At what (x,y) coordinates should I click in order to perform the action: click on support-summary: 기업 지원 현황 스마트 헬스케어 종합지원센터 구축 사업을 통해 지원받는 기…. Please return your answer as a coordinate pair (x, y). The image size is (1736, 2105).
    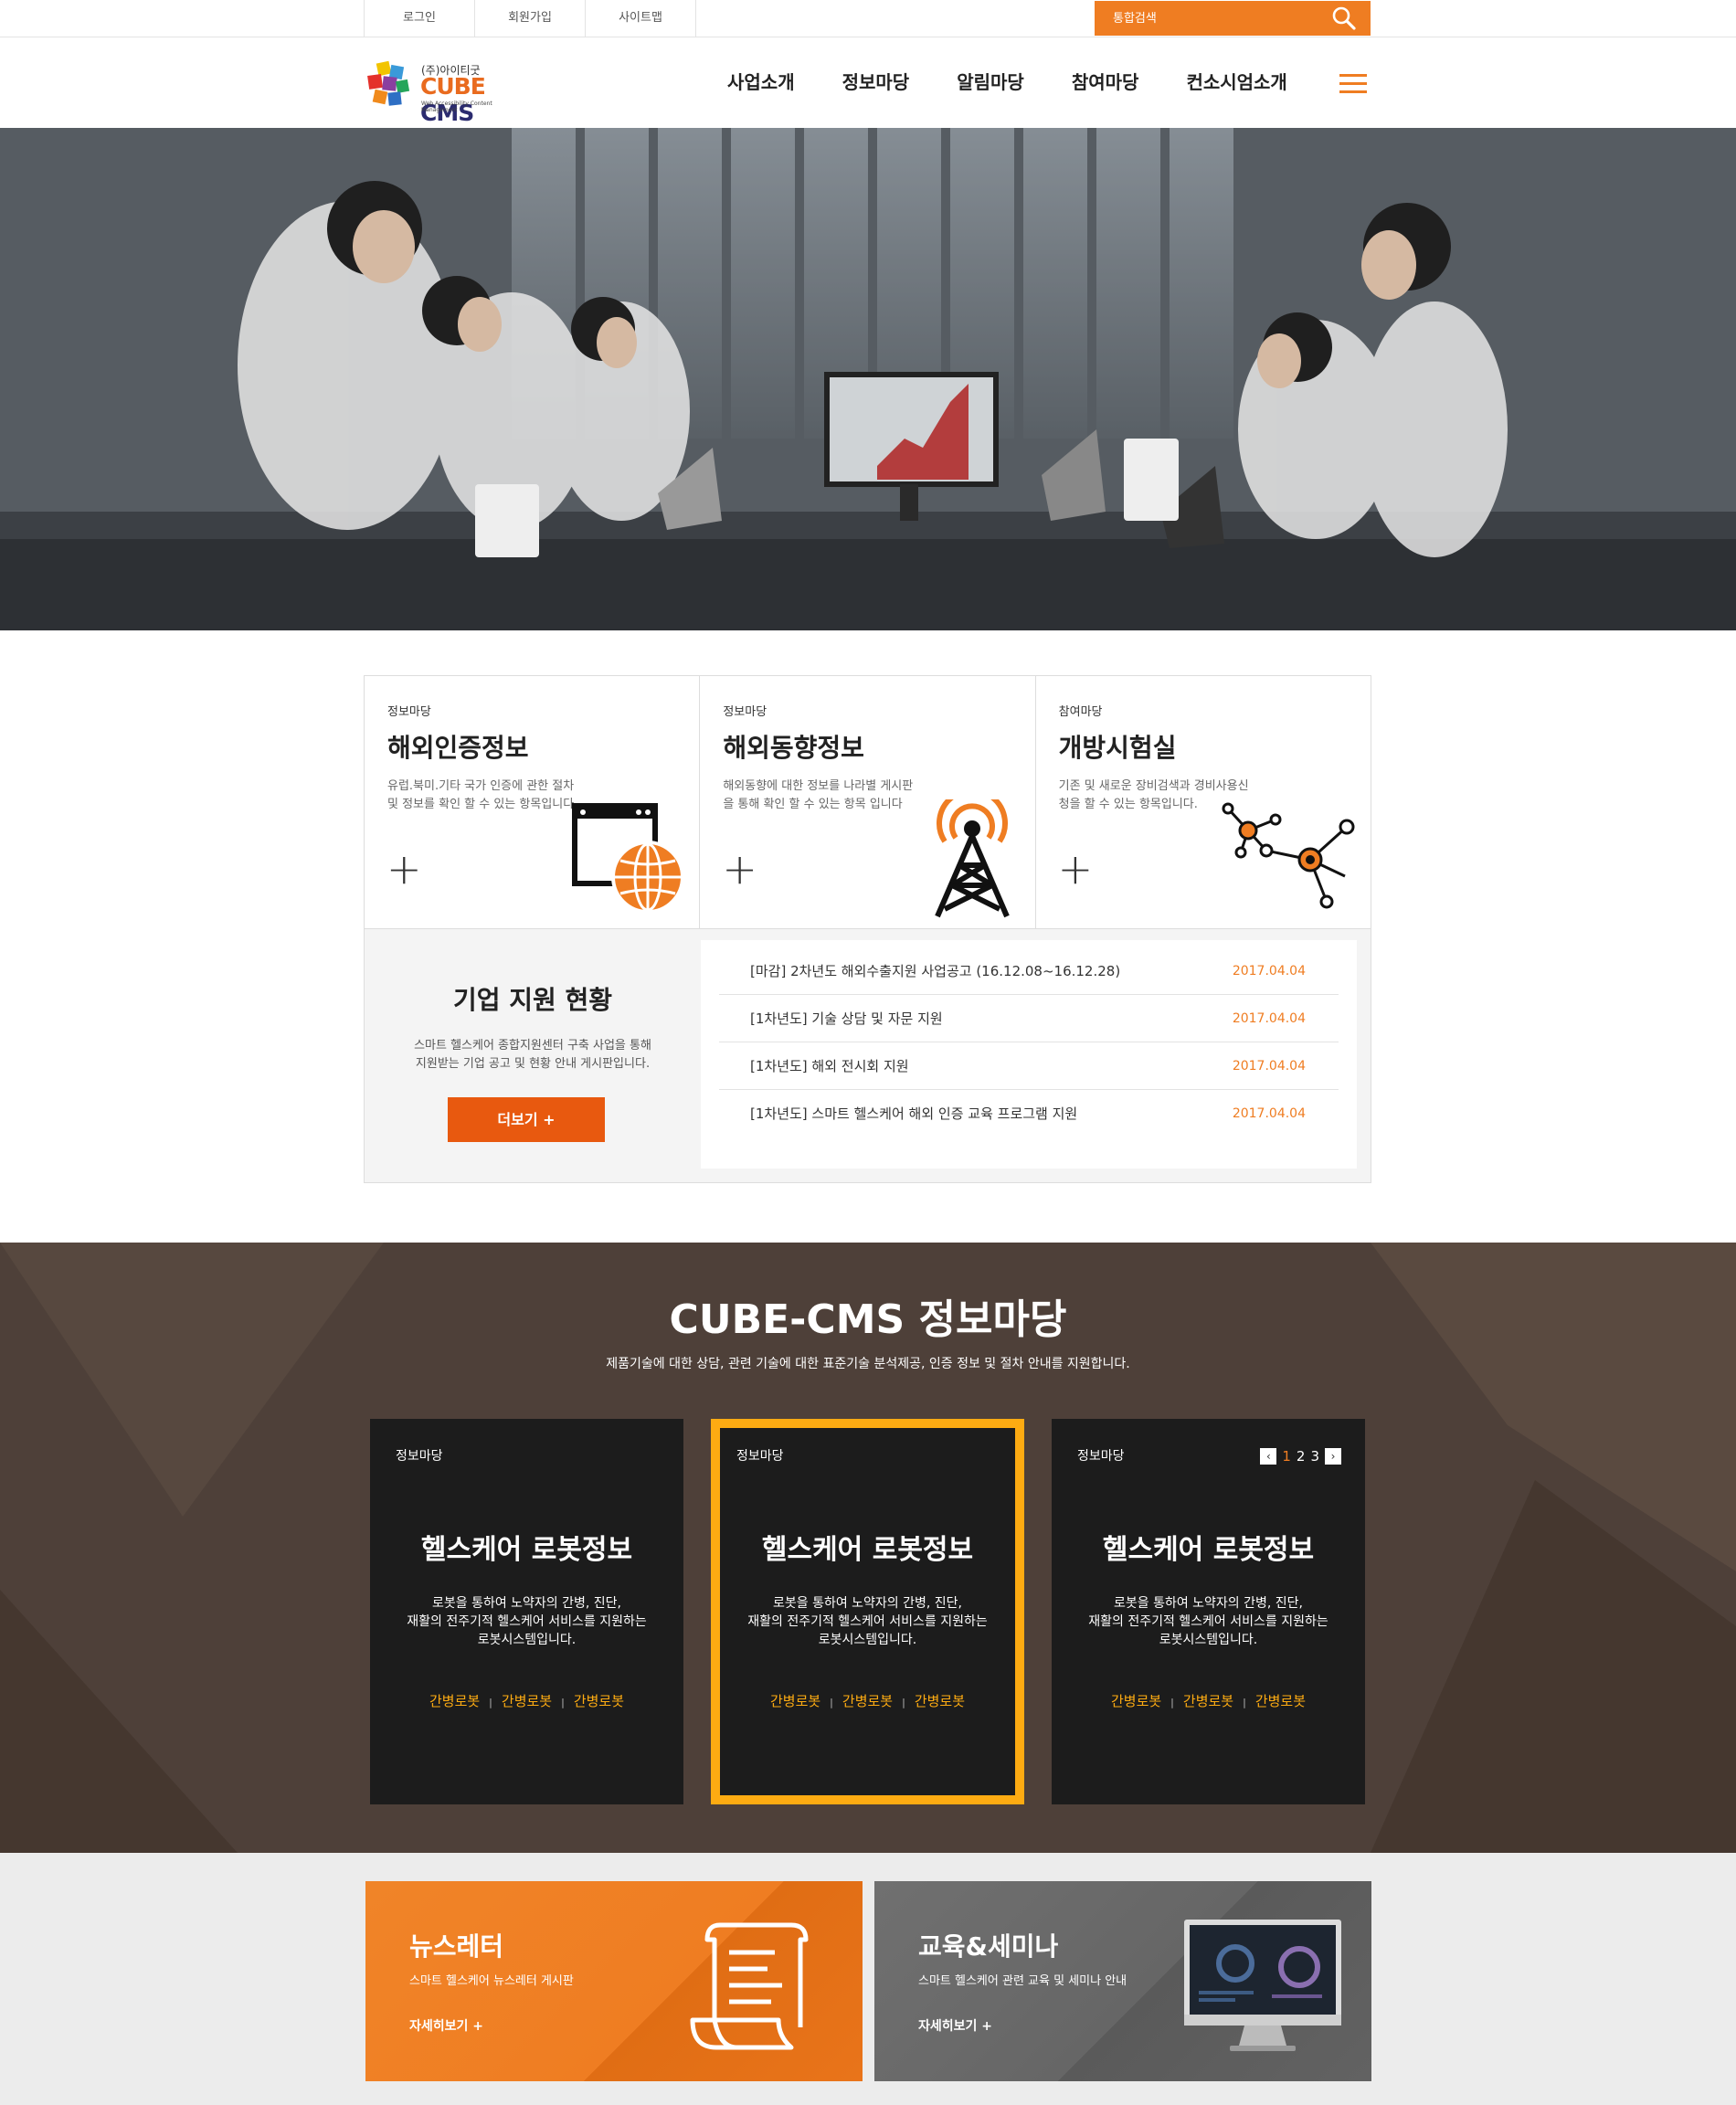
    Looking at the image, I should click on (533, 1055).